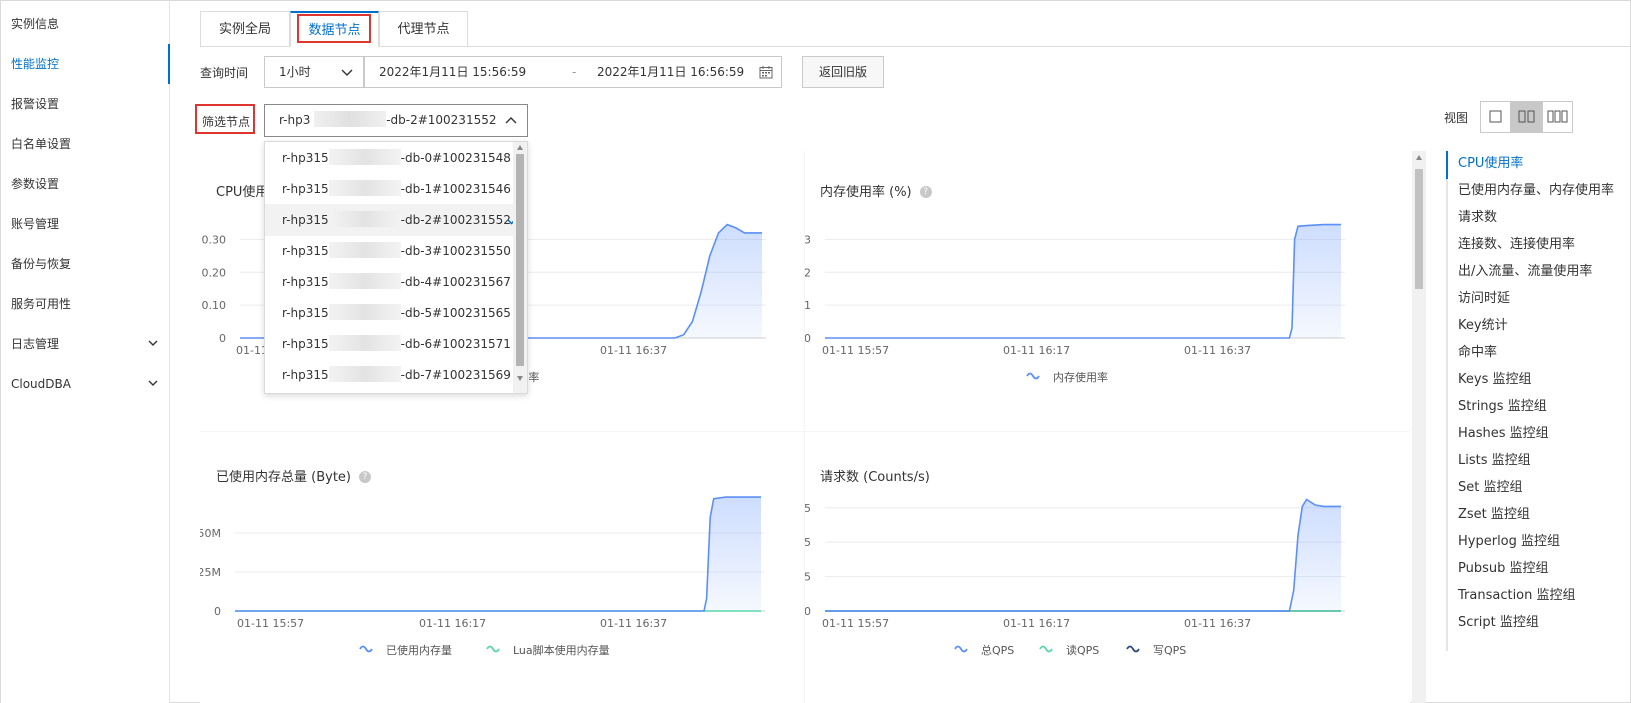  I want to click on anchor-item: Pubsub 监控组, so click(1503, 566).